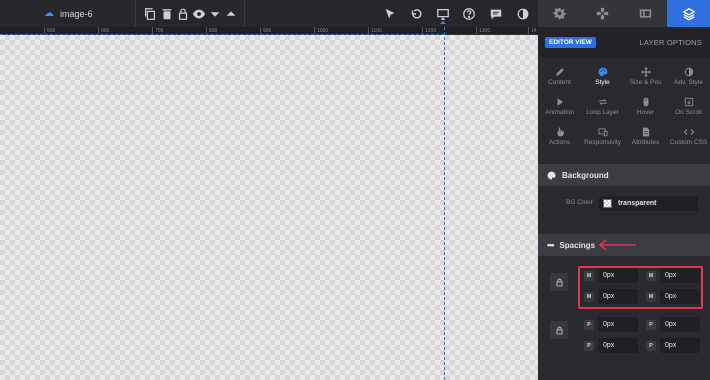 Image resolution: width=710 pixels, height=380 pixels. I want to click on vertical-guide-line, so click(444, 203).